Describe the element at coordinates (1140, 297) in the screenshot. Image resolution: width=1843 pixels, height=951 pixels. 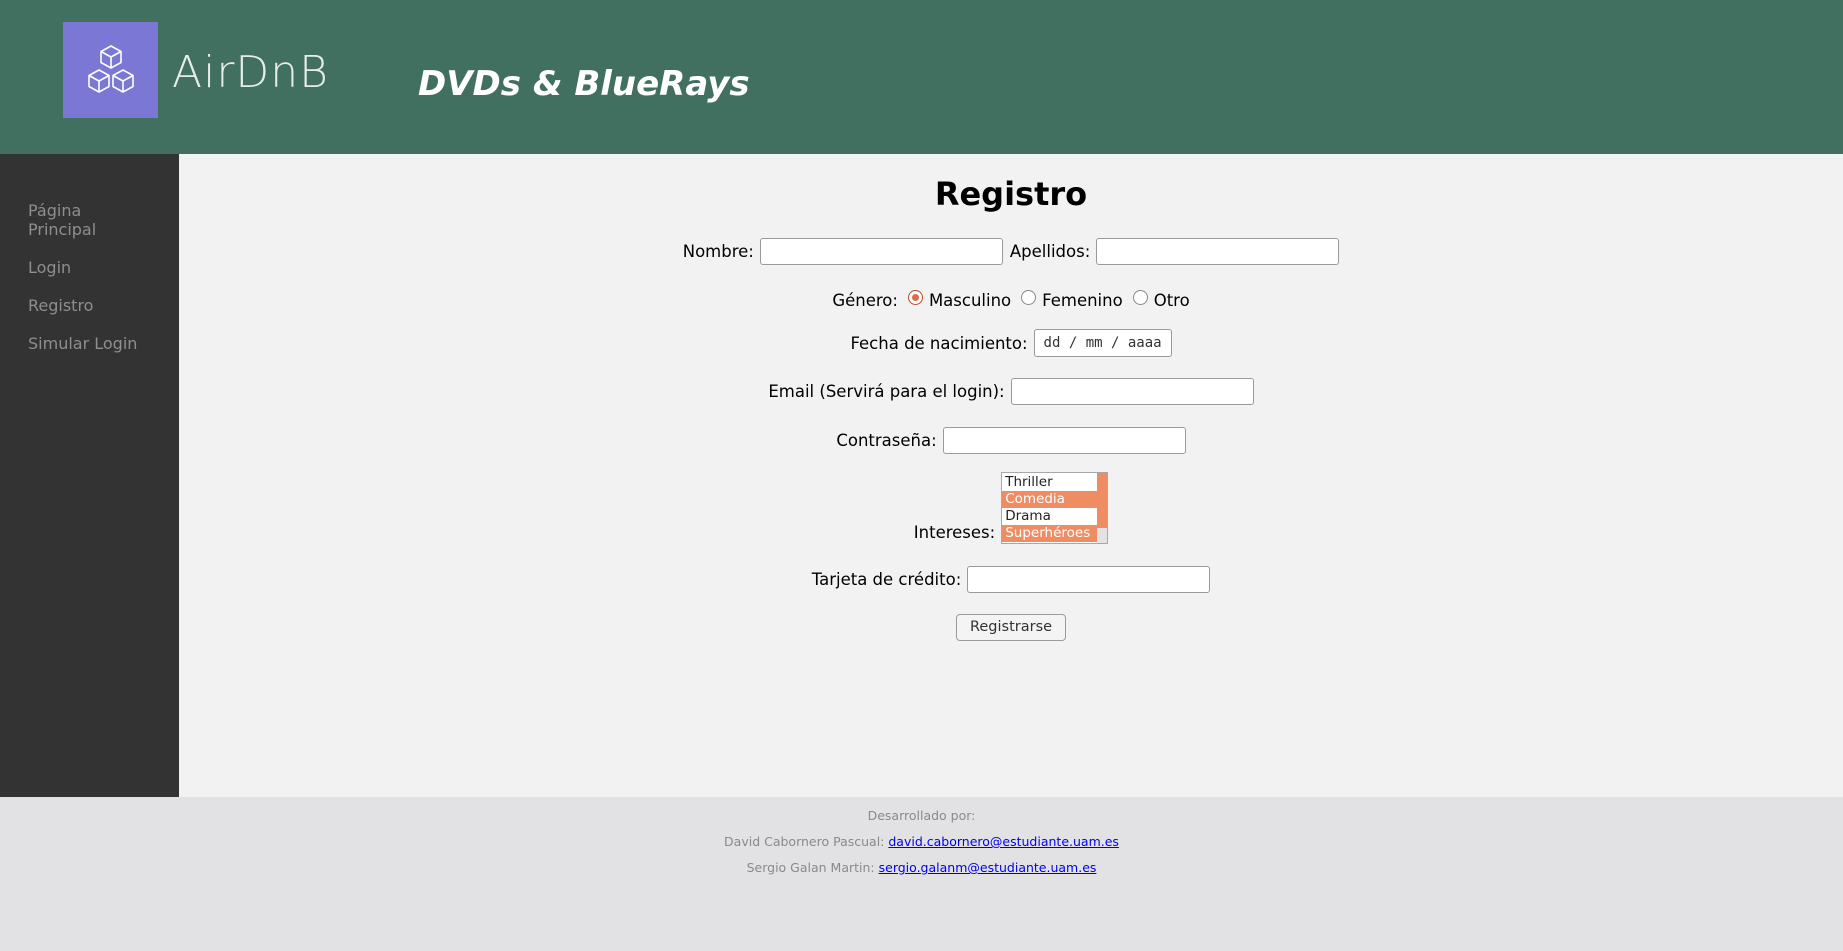
I see `genero-otro-radio` at that location.